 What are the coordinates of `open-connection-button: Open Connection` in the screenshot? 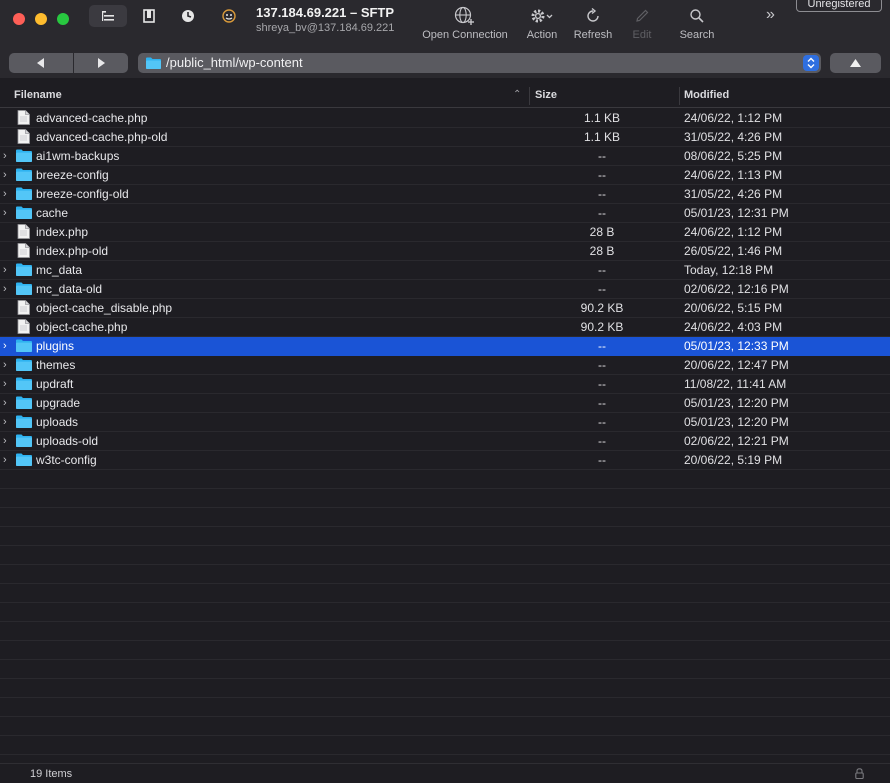 It's located at (465, 23).